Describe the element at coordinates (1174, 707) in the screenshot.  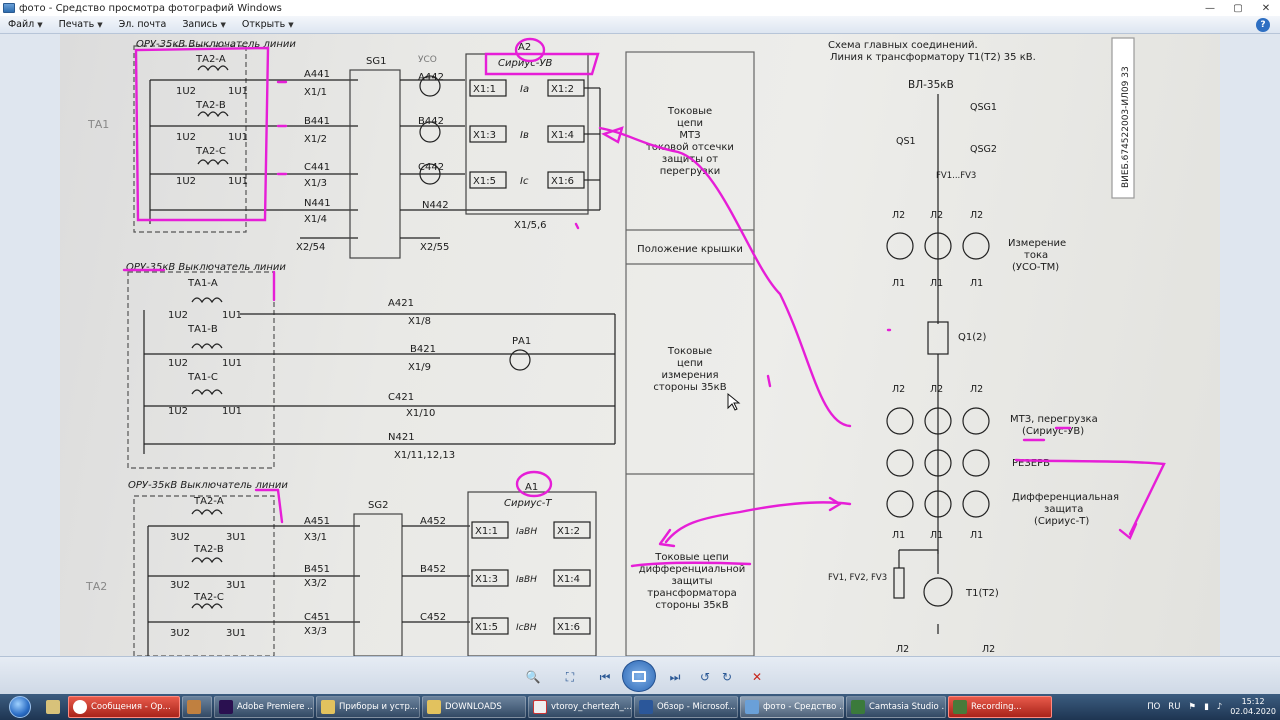
I see `keyboard-layout: RU` at that location.